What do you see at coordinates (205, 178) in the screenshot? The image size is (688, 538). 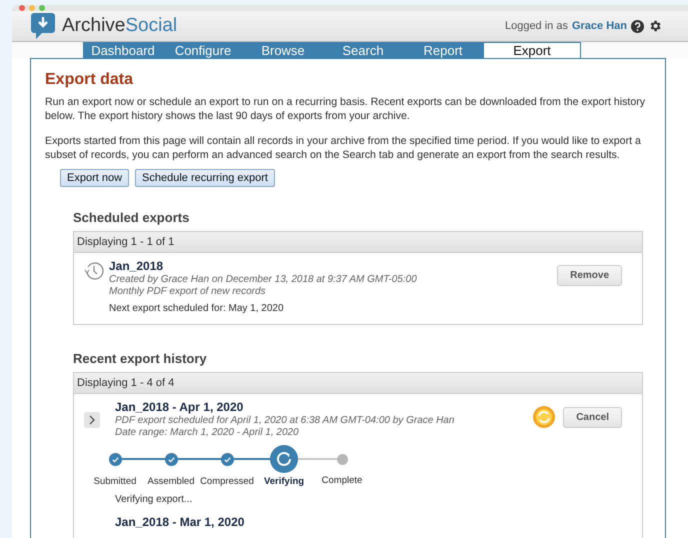 I see `export-button: Schedule recurring export` at bounding box center [205, 178].